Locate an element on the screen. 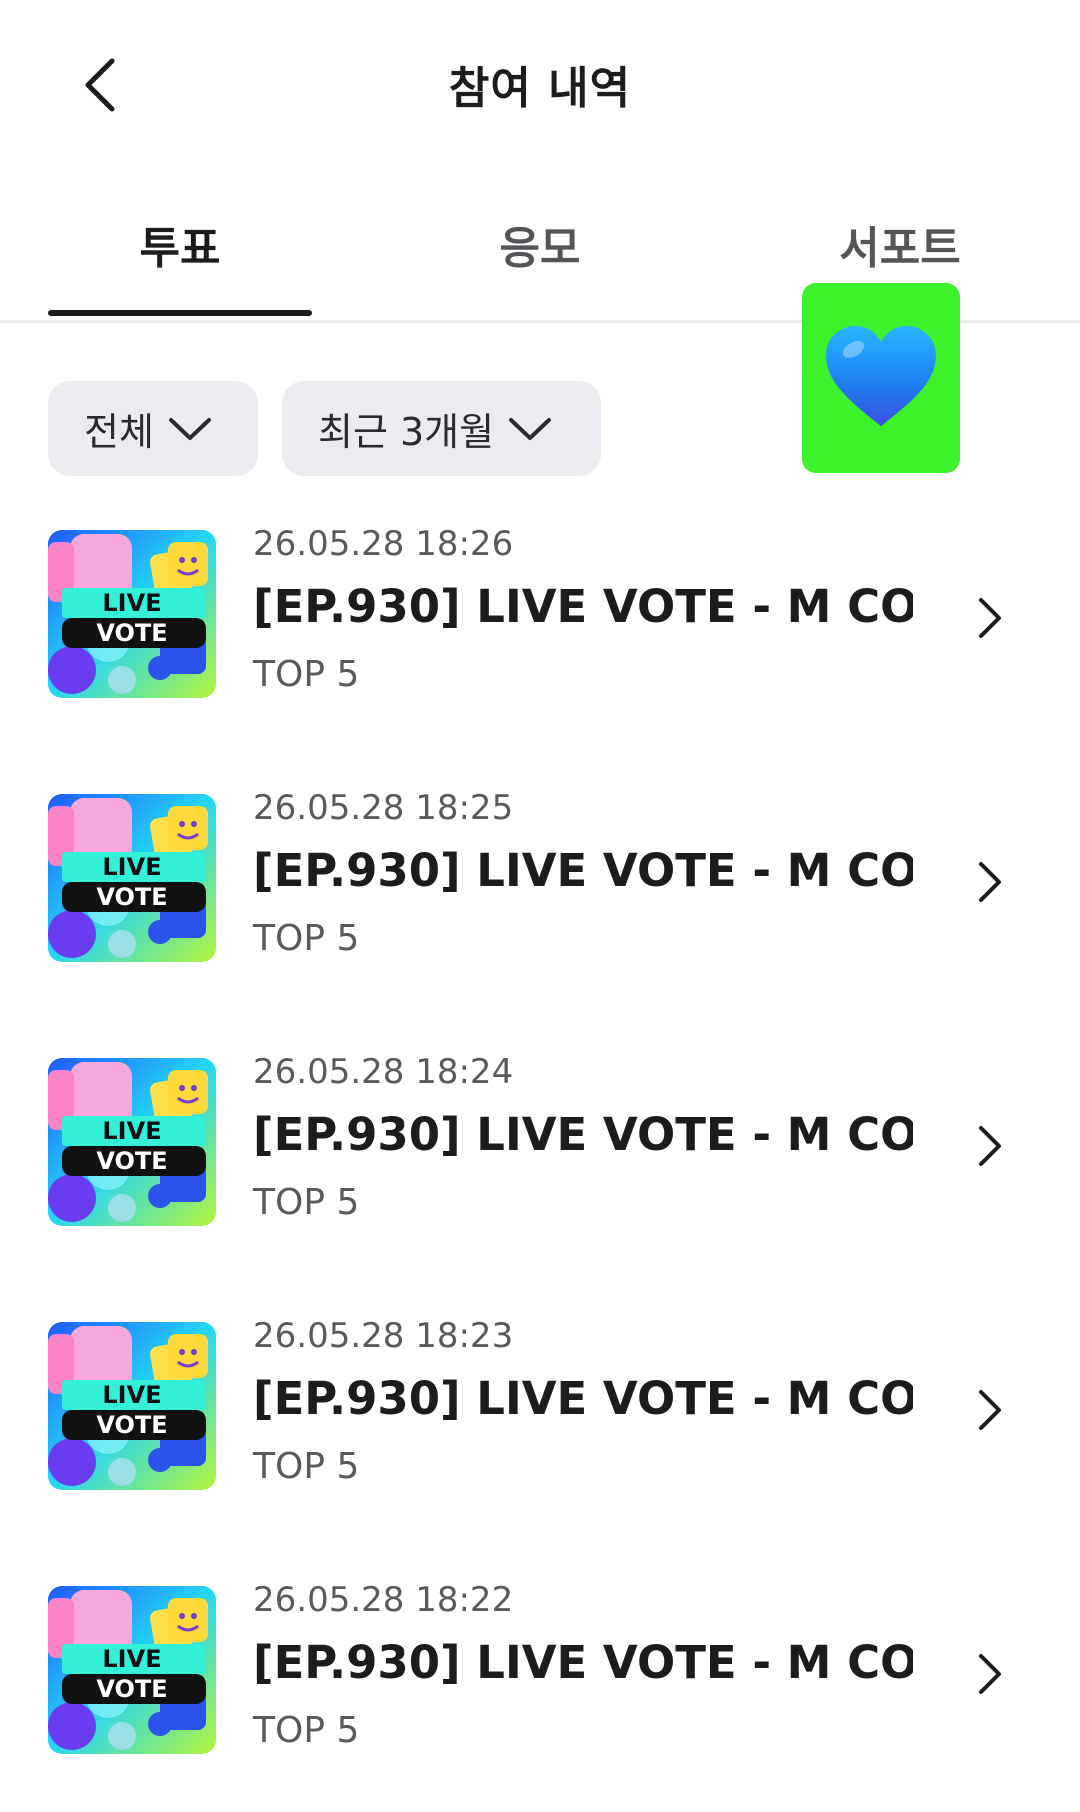 The width and height of the screenshot is (1080, 1812). filter-period-dropdown: 최근 3개월 is located at coordinates (441, 428).